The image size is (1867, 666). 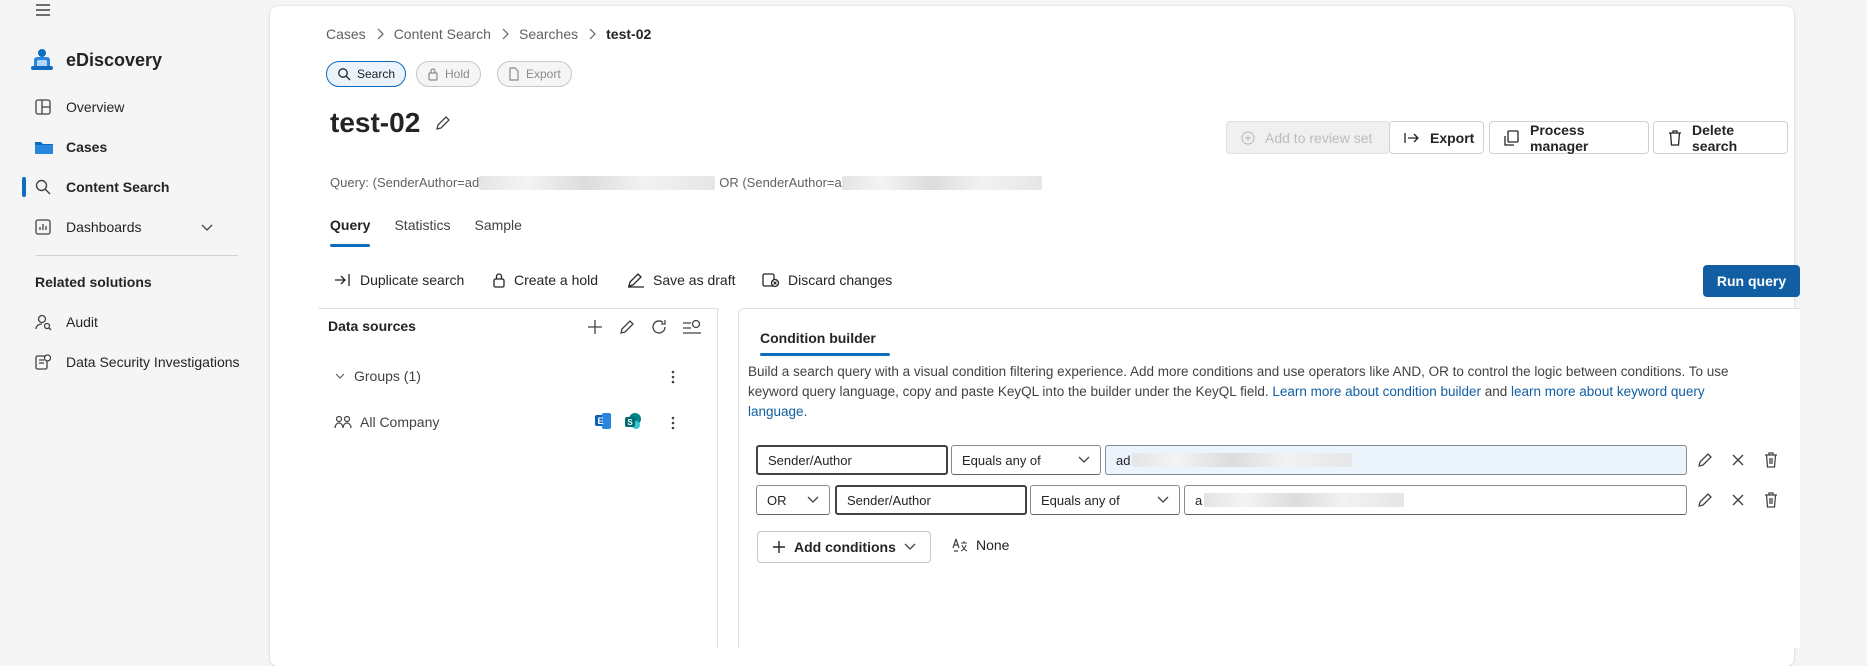 What do you see at coordinates (1308, 137) in the screenshot?
I see `add-to-review-set-button: Add to review set` at bounding box center [1308, 137].